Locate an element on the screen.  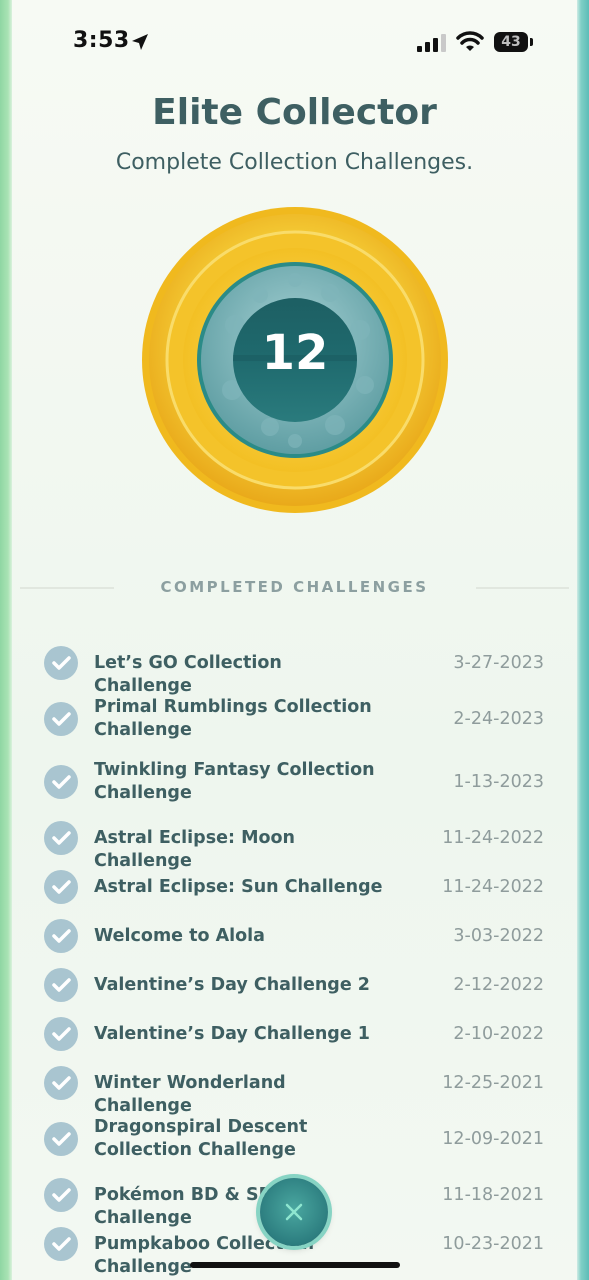
cellular-signal-icon is located at coordinates (431, 43).